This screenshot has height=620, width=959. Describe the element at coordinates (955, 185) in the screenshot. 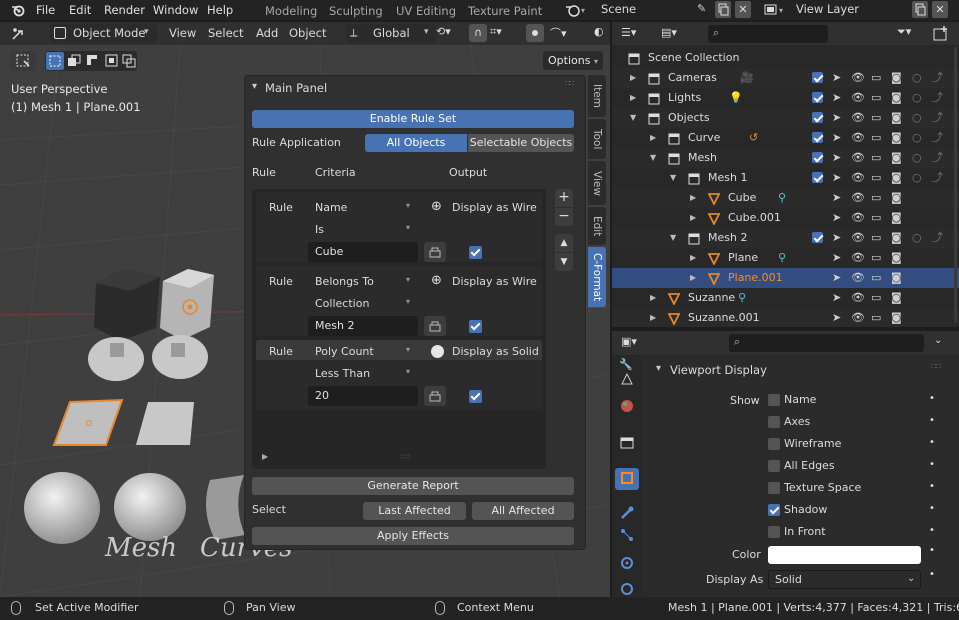

I see `outliner-scrollbar` at that location.